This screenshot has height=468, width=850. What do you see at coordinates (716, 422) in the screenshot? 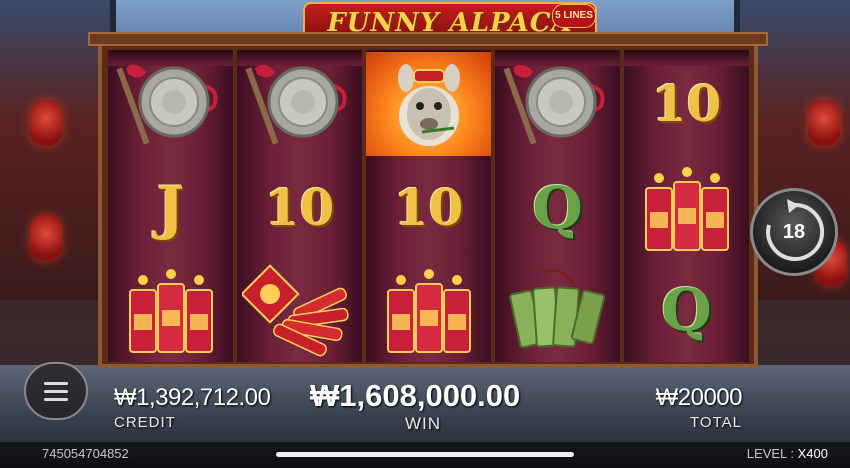
I see `total-bet-label: TOTAL` at bounding box center [716, 422].